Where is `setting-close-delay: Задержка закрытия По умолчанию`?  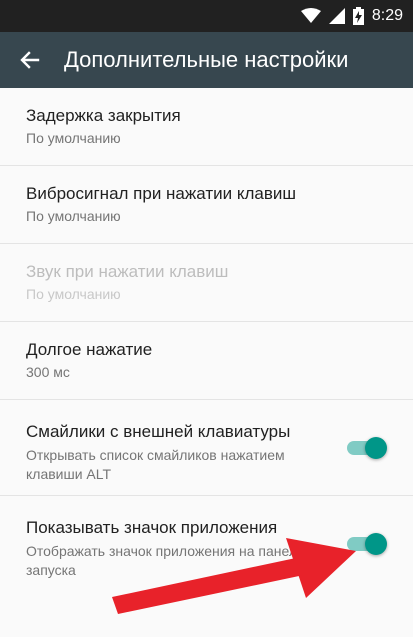
setting-close-delay: Задержка закрытия По умолчанию is located at coordinates (206, 127).